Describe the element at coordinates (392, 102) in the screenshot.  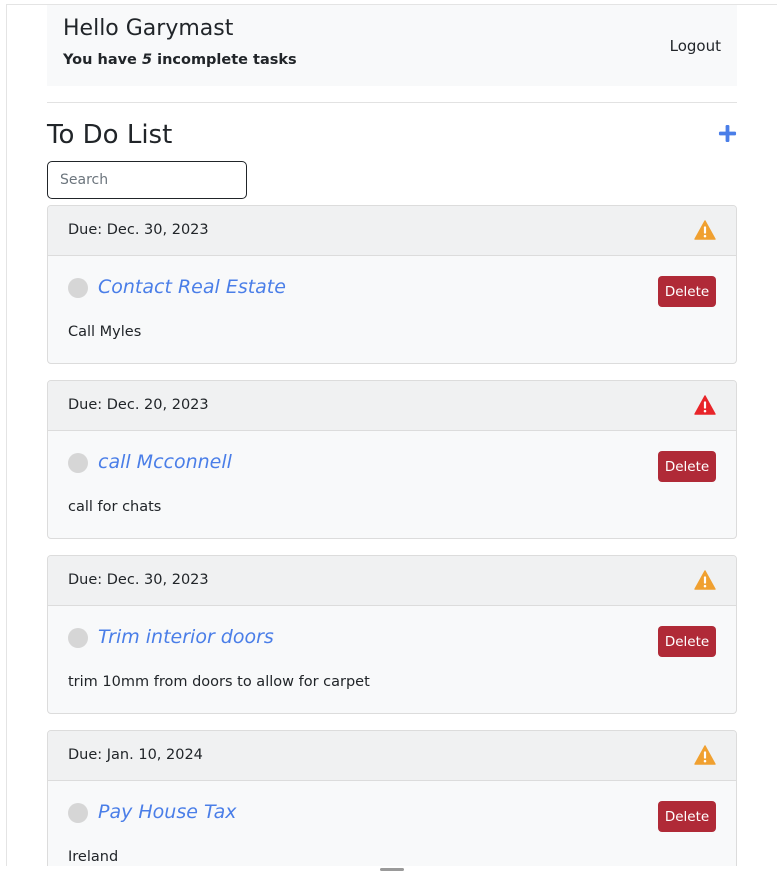
I see `header-divider` at that location.